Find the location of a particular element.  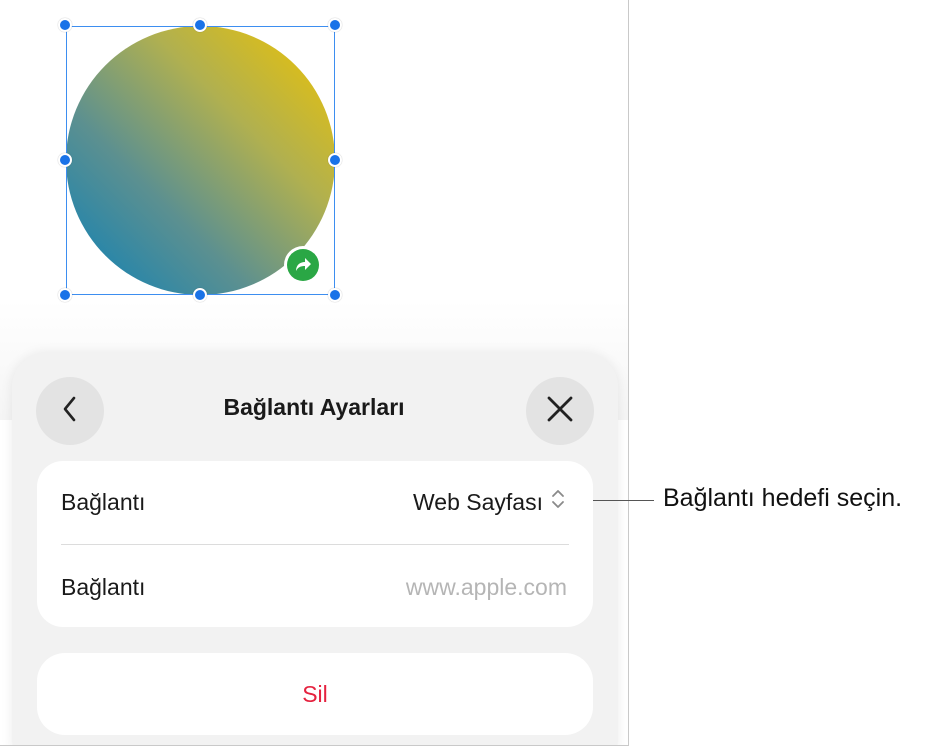

resize-handle-right is located at coordinates (335, 160).